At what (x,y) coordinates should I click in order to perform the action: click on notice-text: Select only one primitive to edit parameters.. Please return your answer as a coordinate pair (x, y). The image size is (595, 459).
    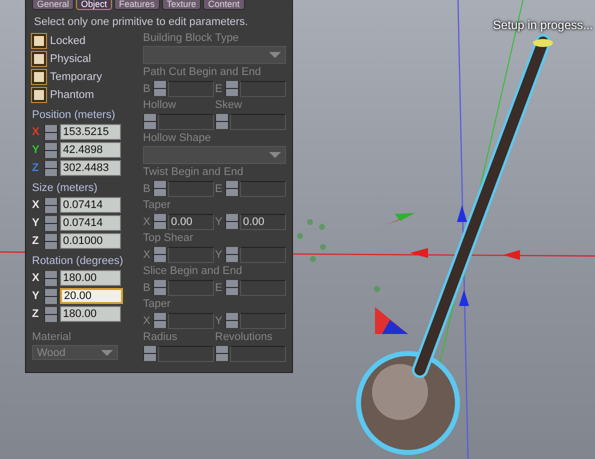
    Looking at the image, I should click on (141, 22).